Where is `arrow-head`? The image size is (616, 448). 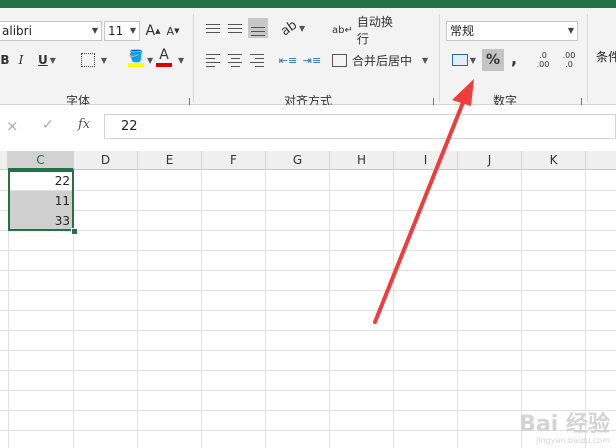 arrow-head is located at coordinates (463, 92).